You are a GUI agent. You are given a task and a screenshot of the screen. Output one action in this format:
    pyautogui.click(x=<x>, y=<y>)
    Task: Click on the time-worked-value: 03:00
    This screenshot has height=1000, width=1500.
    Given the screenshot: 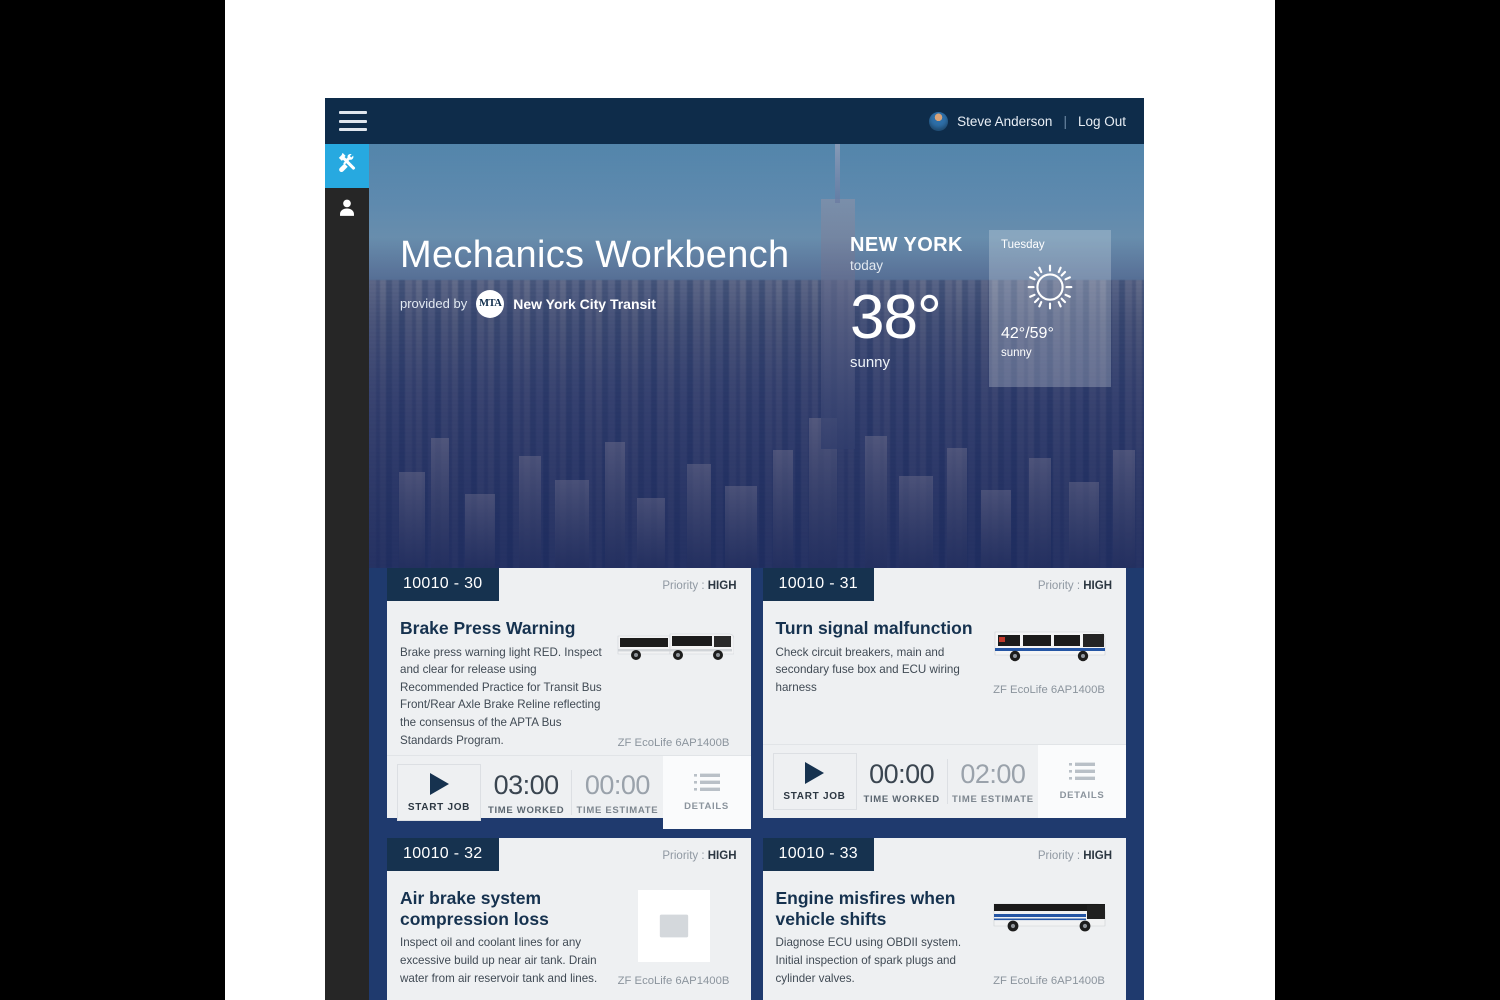 What is the action you would take?
    pyautogui.click(x=526, y=784)
    